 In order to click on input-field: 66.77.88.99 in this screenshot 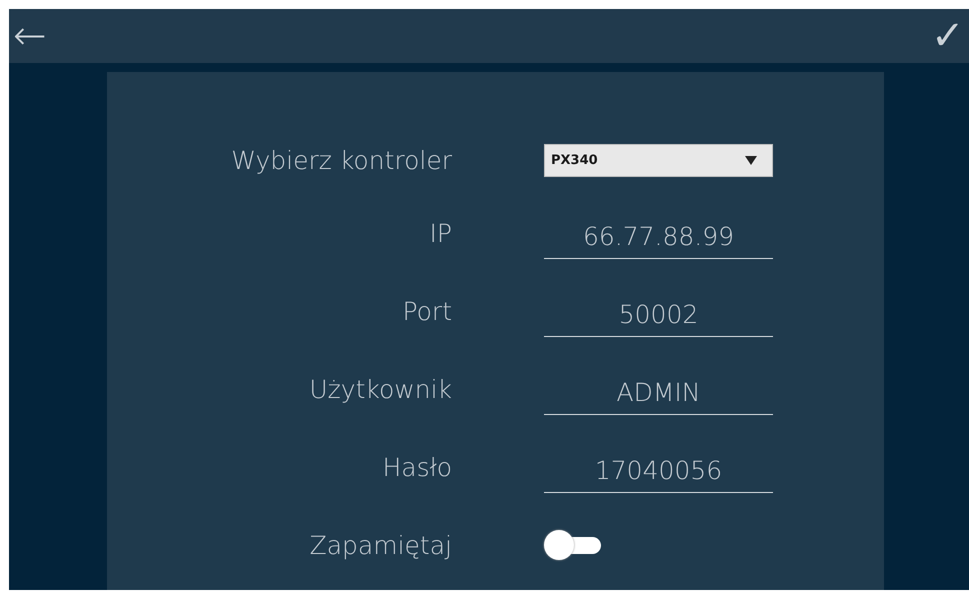, I will do `click(658, 237)`.